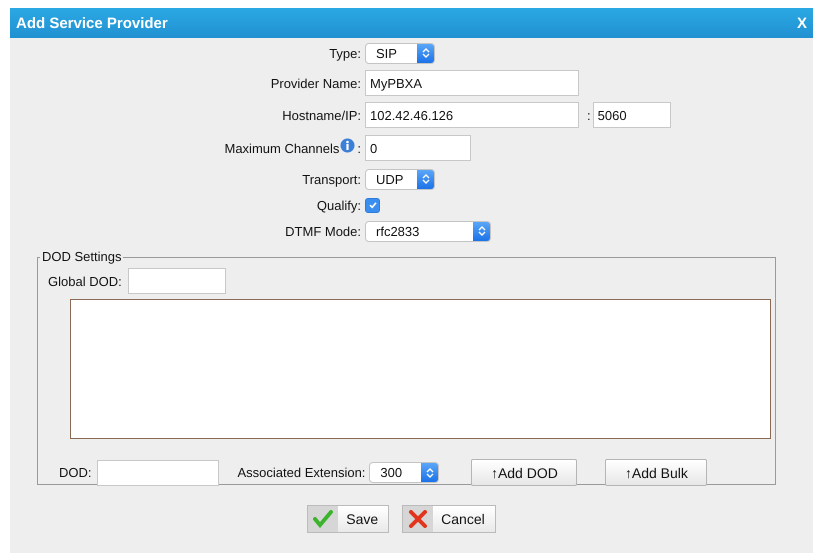 The width and height of the screenshot is (813, 553). I want to click on cross-icon, so click(418, 519).